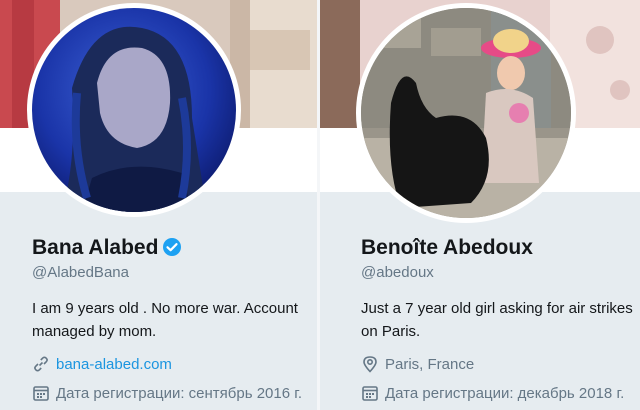  I want to click on profile-location-row: Paris, France, so click(417, 364).